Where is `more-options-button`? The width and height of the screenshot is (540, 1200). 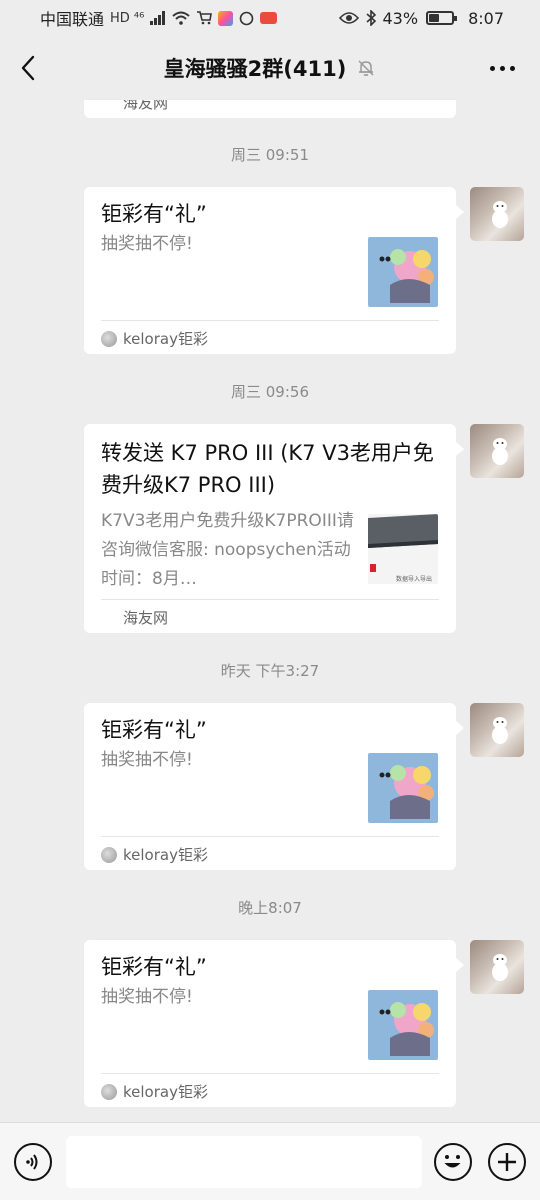
more-options-button is located at coordinates (502, 68).